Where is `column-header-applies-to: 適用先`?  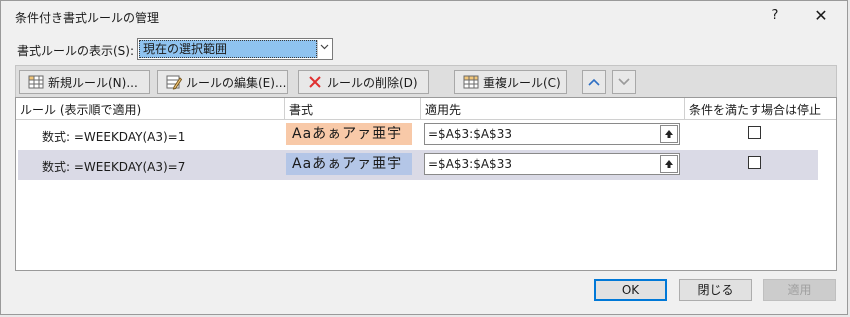
column-header-applies-to: 適用先 is located at coordinates (443, 110).